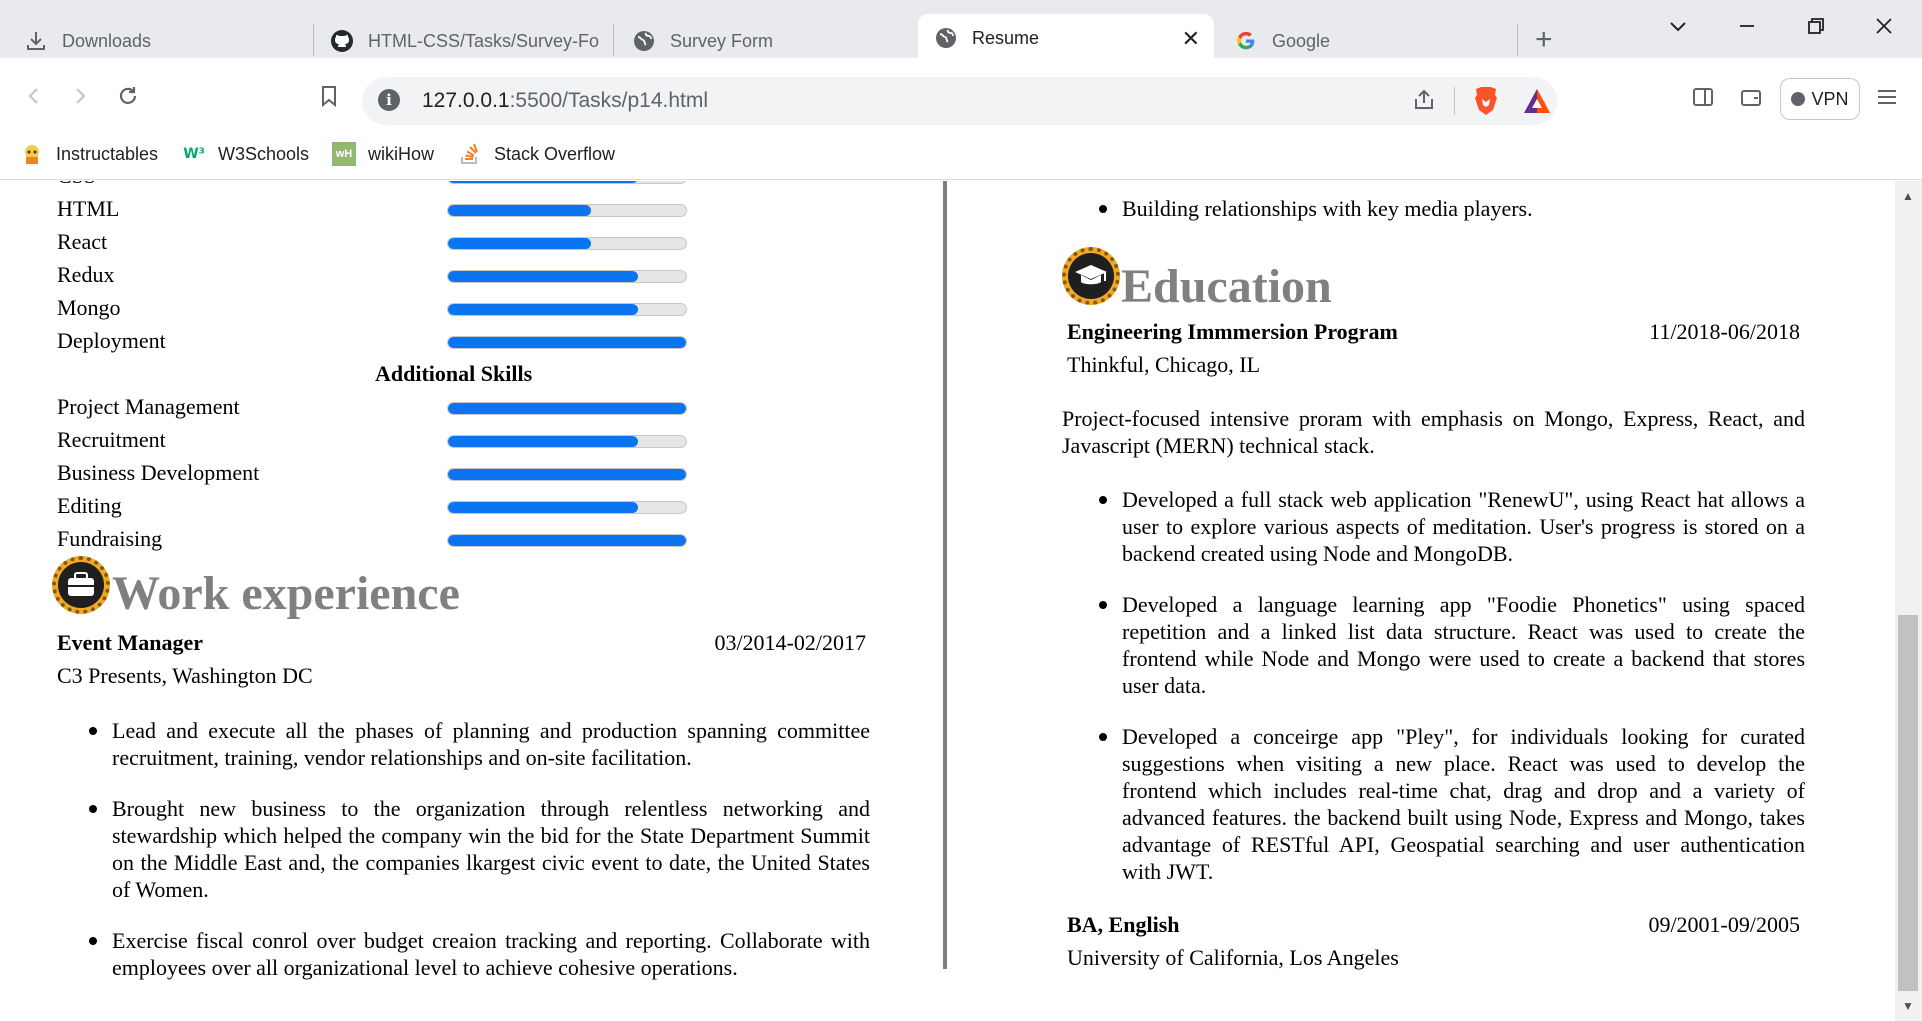 The width and height of the screenshot is (1922, 1021). What do you see at coordinates (790, 642) in the screenshot?
I see `job-dates: 03/2014-02/2017` at bounding box center [790, 642].